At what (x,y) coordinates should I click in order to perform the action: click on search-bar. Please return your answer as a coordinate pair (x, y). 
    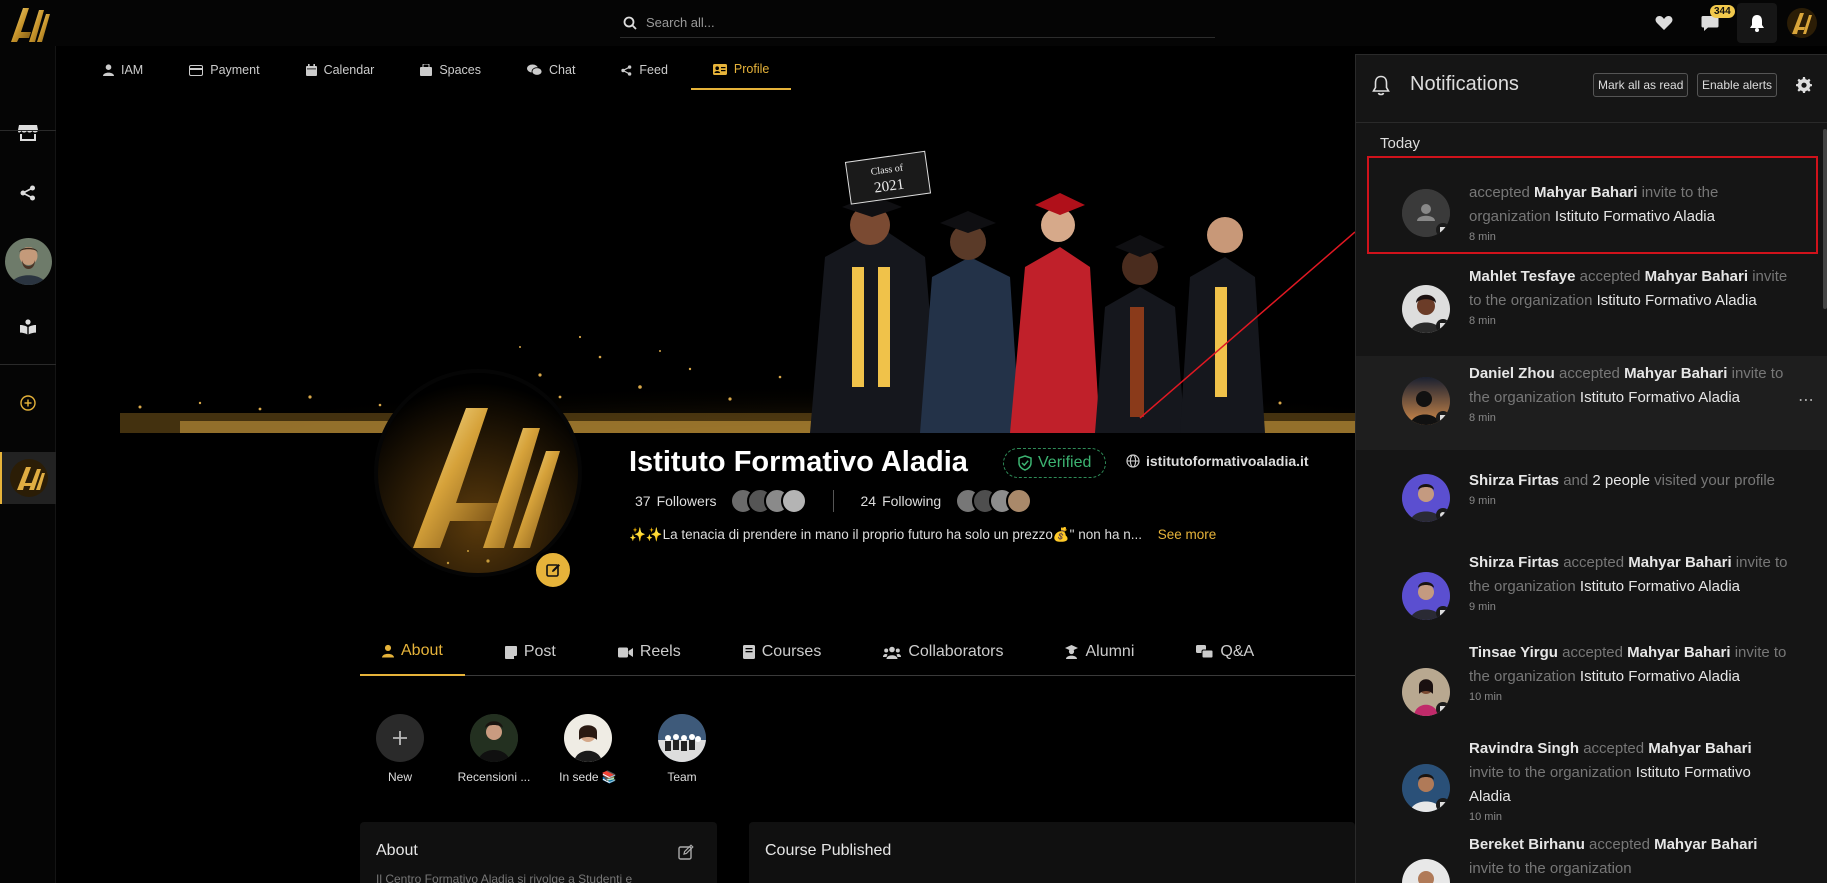
    Looking at the image, I should click on (917, 23).